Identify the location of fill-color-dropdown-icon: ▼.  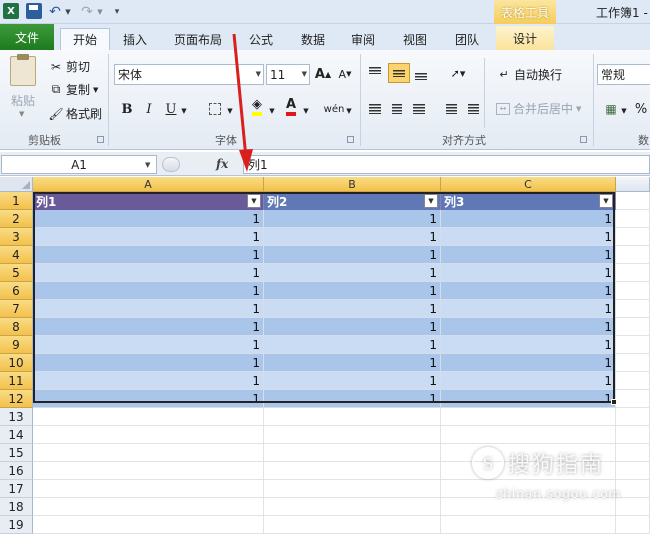
(272, 111).